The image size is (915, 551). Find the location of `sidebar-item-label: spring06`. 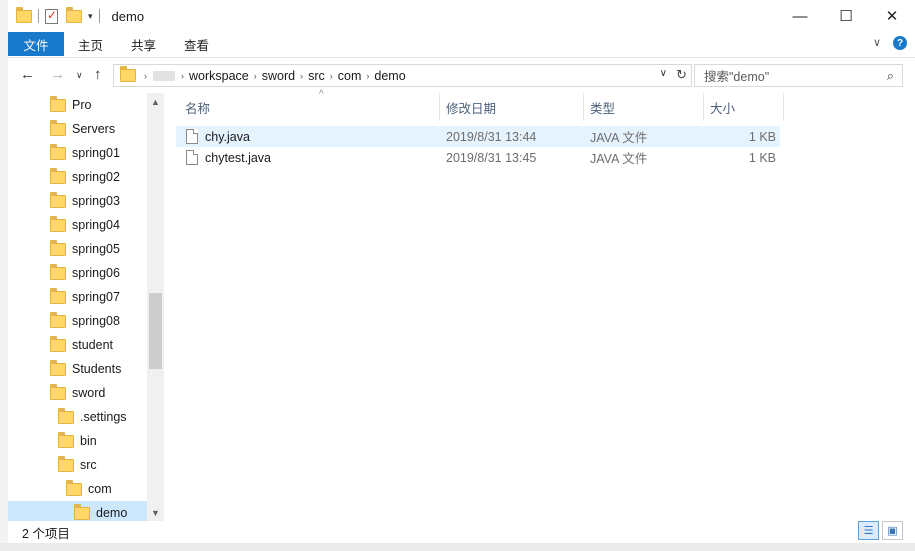

sidebar-item-label: spring06 is located at coordinates (96, 273).